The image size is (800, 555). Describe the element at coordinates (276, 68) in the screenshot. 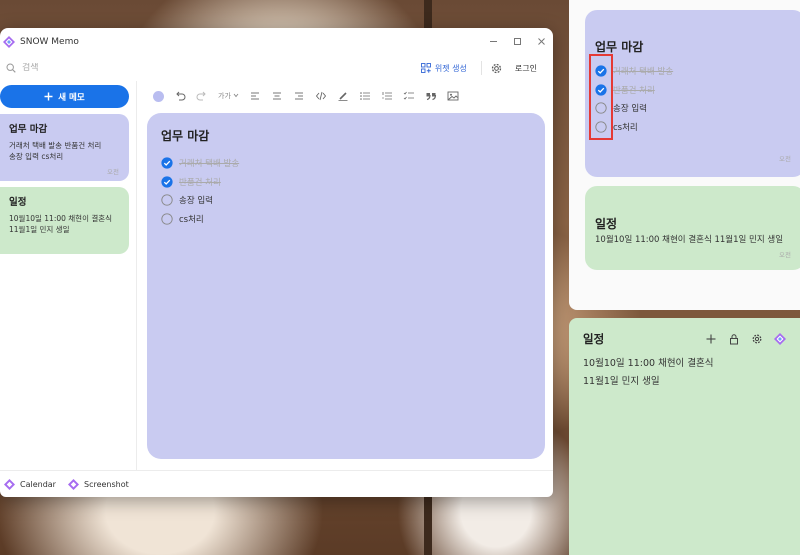

I see `top-bar: 위젯 생성 로그인` at that location.